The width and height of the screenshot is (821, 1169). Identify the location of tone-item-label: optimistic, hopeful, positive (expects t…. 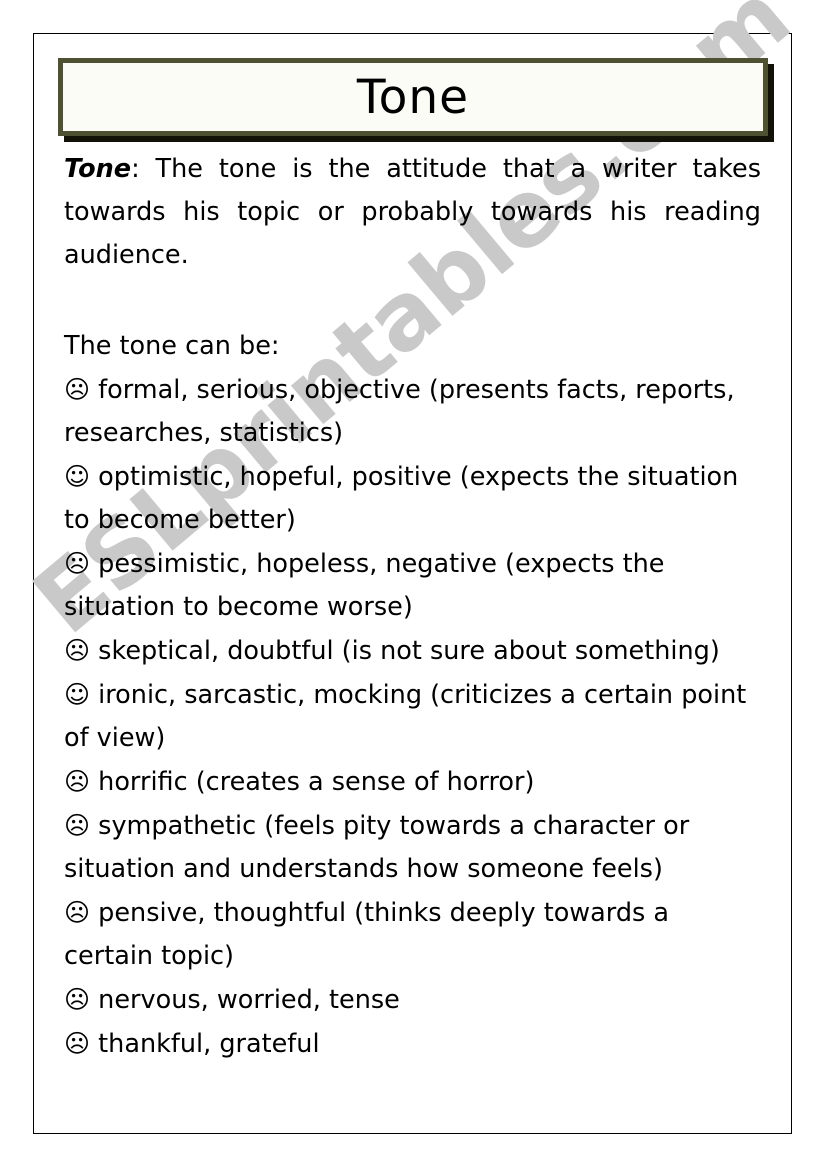
(401, 498).